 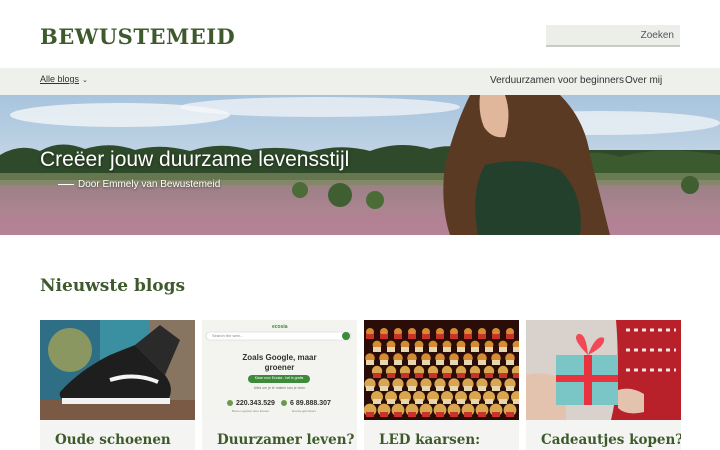 What do you see at coordinates (603, 370) in the screenshot?
I see `card-image-gift` at bounding box center [603, 370].